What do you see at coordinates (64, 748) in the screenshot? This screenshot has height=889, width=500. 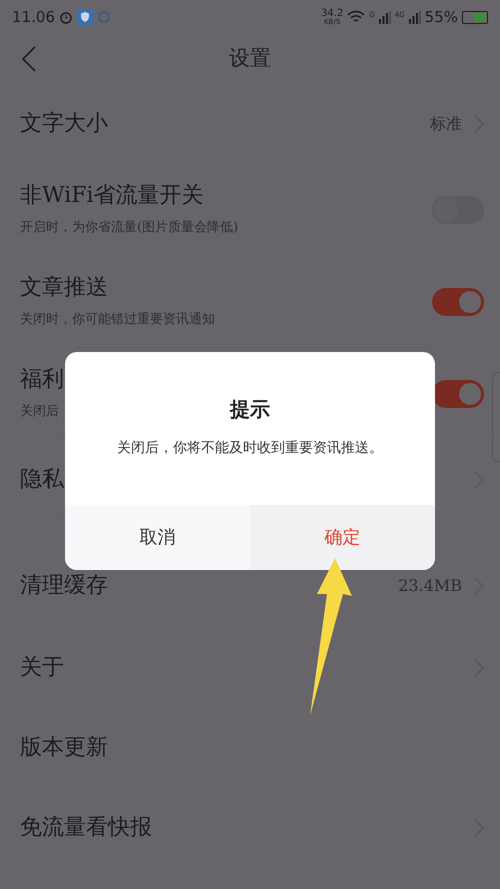 I see `setting-title: 版本更新` at bounding box center [64, 748].